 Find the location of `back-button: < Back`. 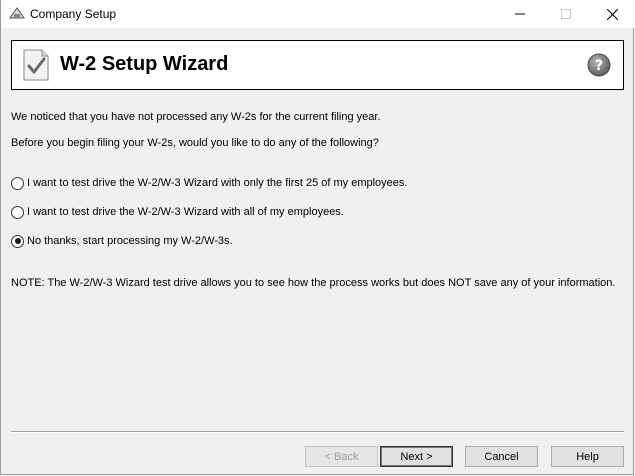

back-button: < Back is located at coordinates (341, 456).